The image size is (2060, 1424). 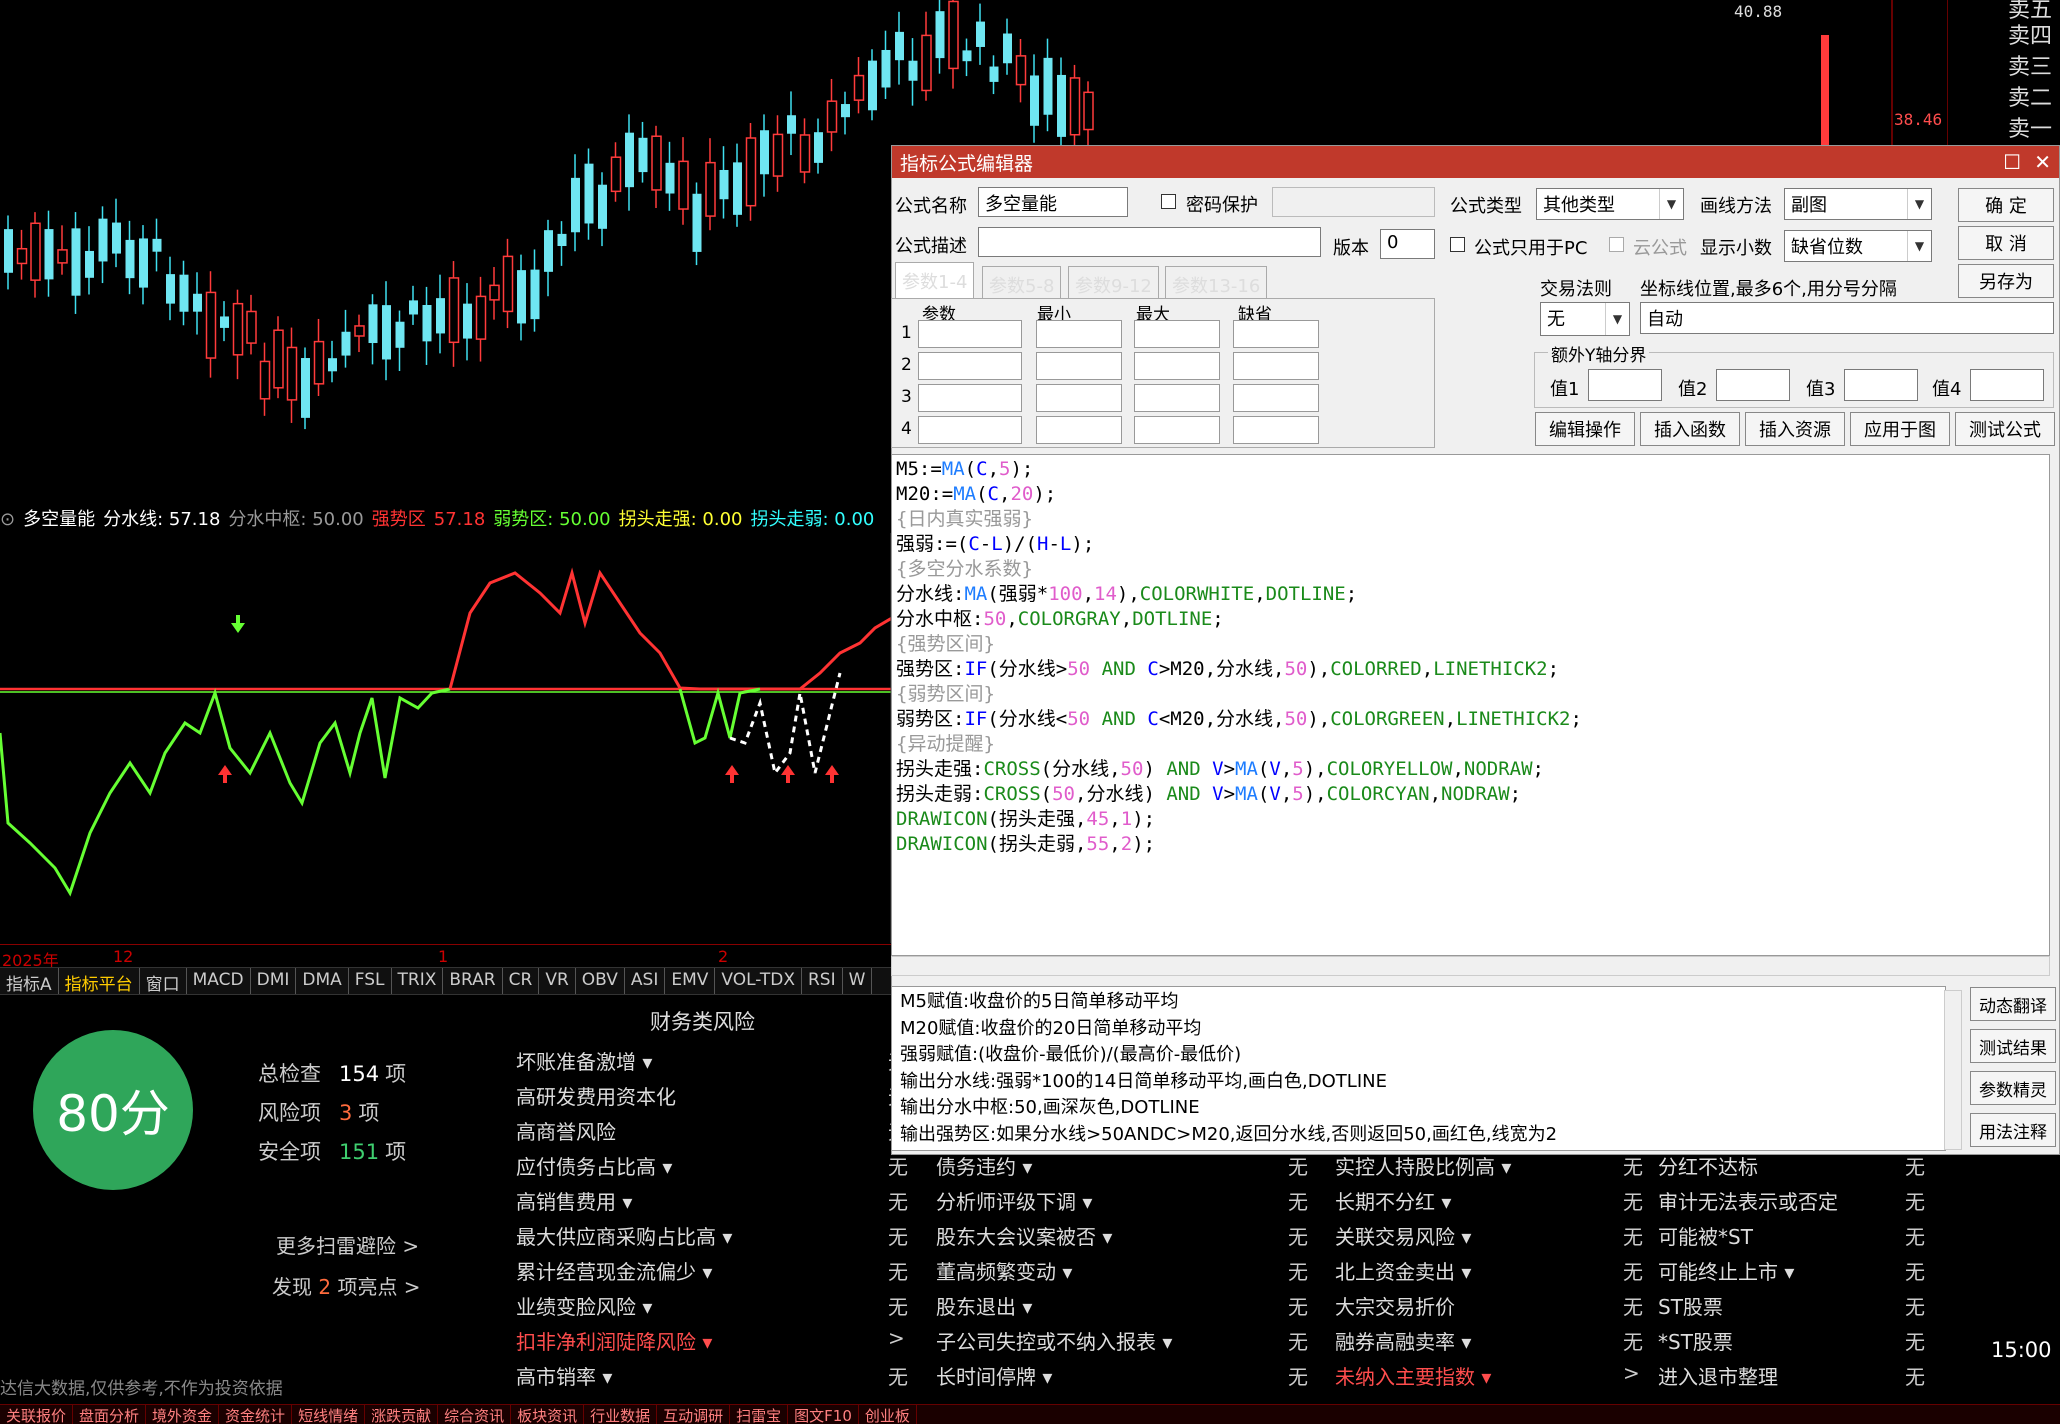 What do you see at coordinates (346, 1285) in the screenshot?
I see `highlight-link: 发现 2 项亮点 >` at bounding box center [346, 1285].